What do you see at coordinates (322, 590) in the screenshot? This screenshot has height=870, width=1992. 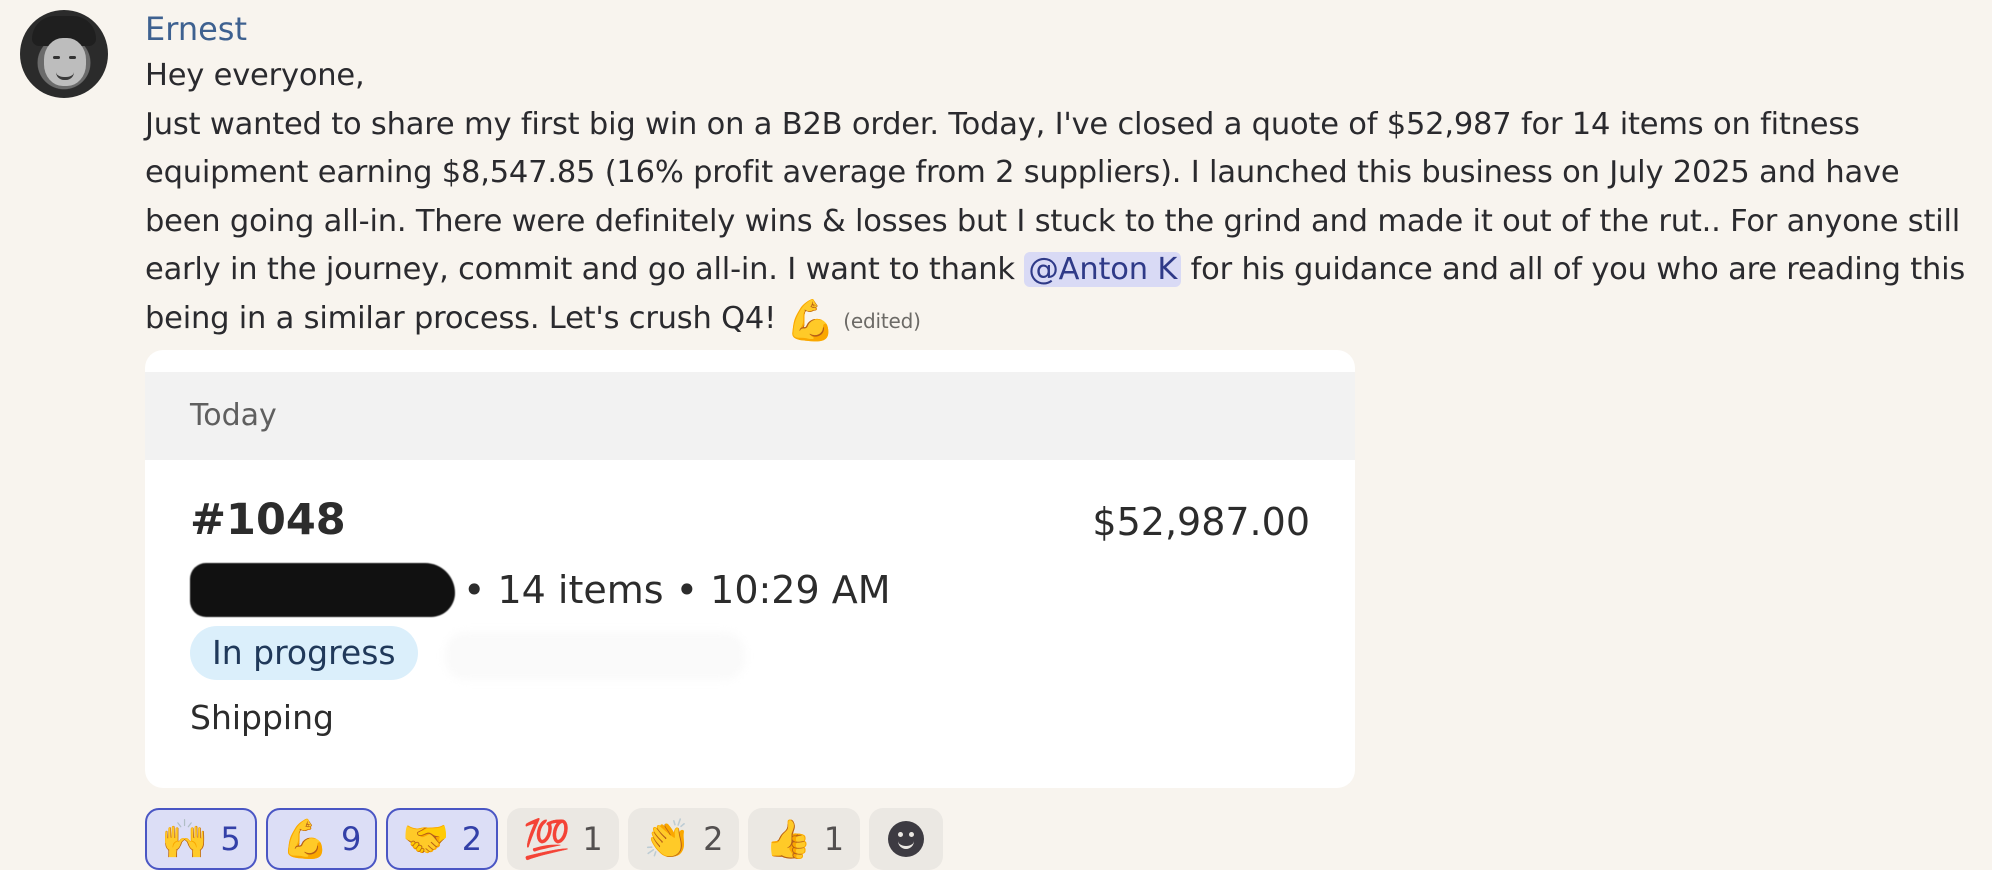 I see `redacted-customer-name` at bounding box center [322, 590].